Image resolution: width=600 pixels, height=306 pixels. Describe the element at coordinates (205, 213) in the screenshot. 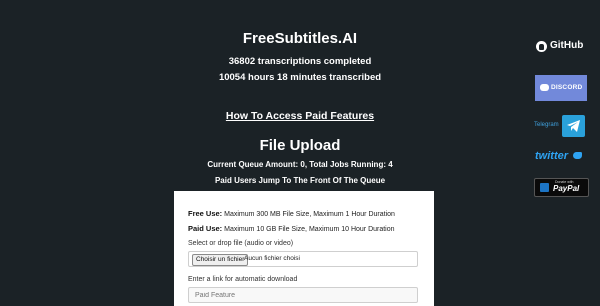

I see `free-use-label: Free Use:` at that location.